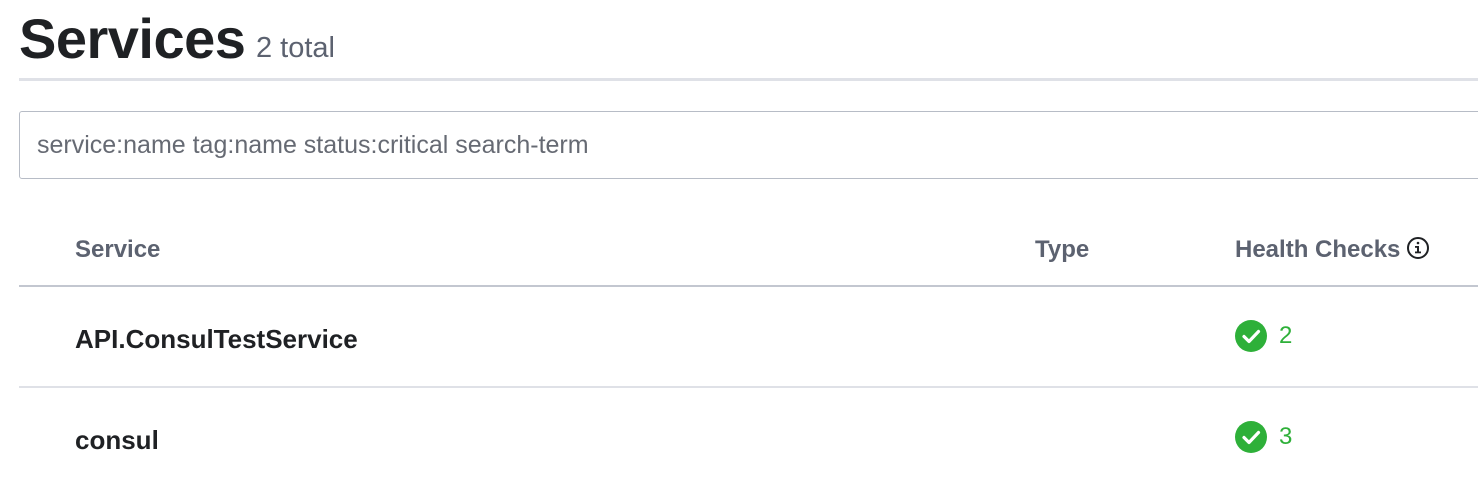 This screenshot has width=1478, height=480. Describe the element at coordinates (1318, 249) in the screenshot. I see `column-header-health-checks-label: Health Checks` at that location.